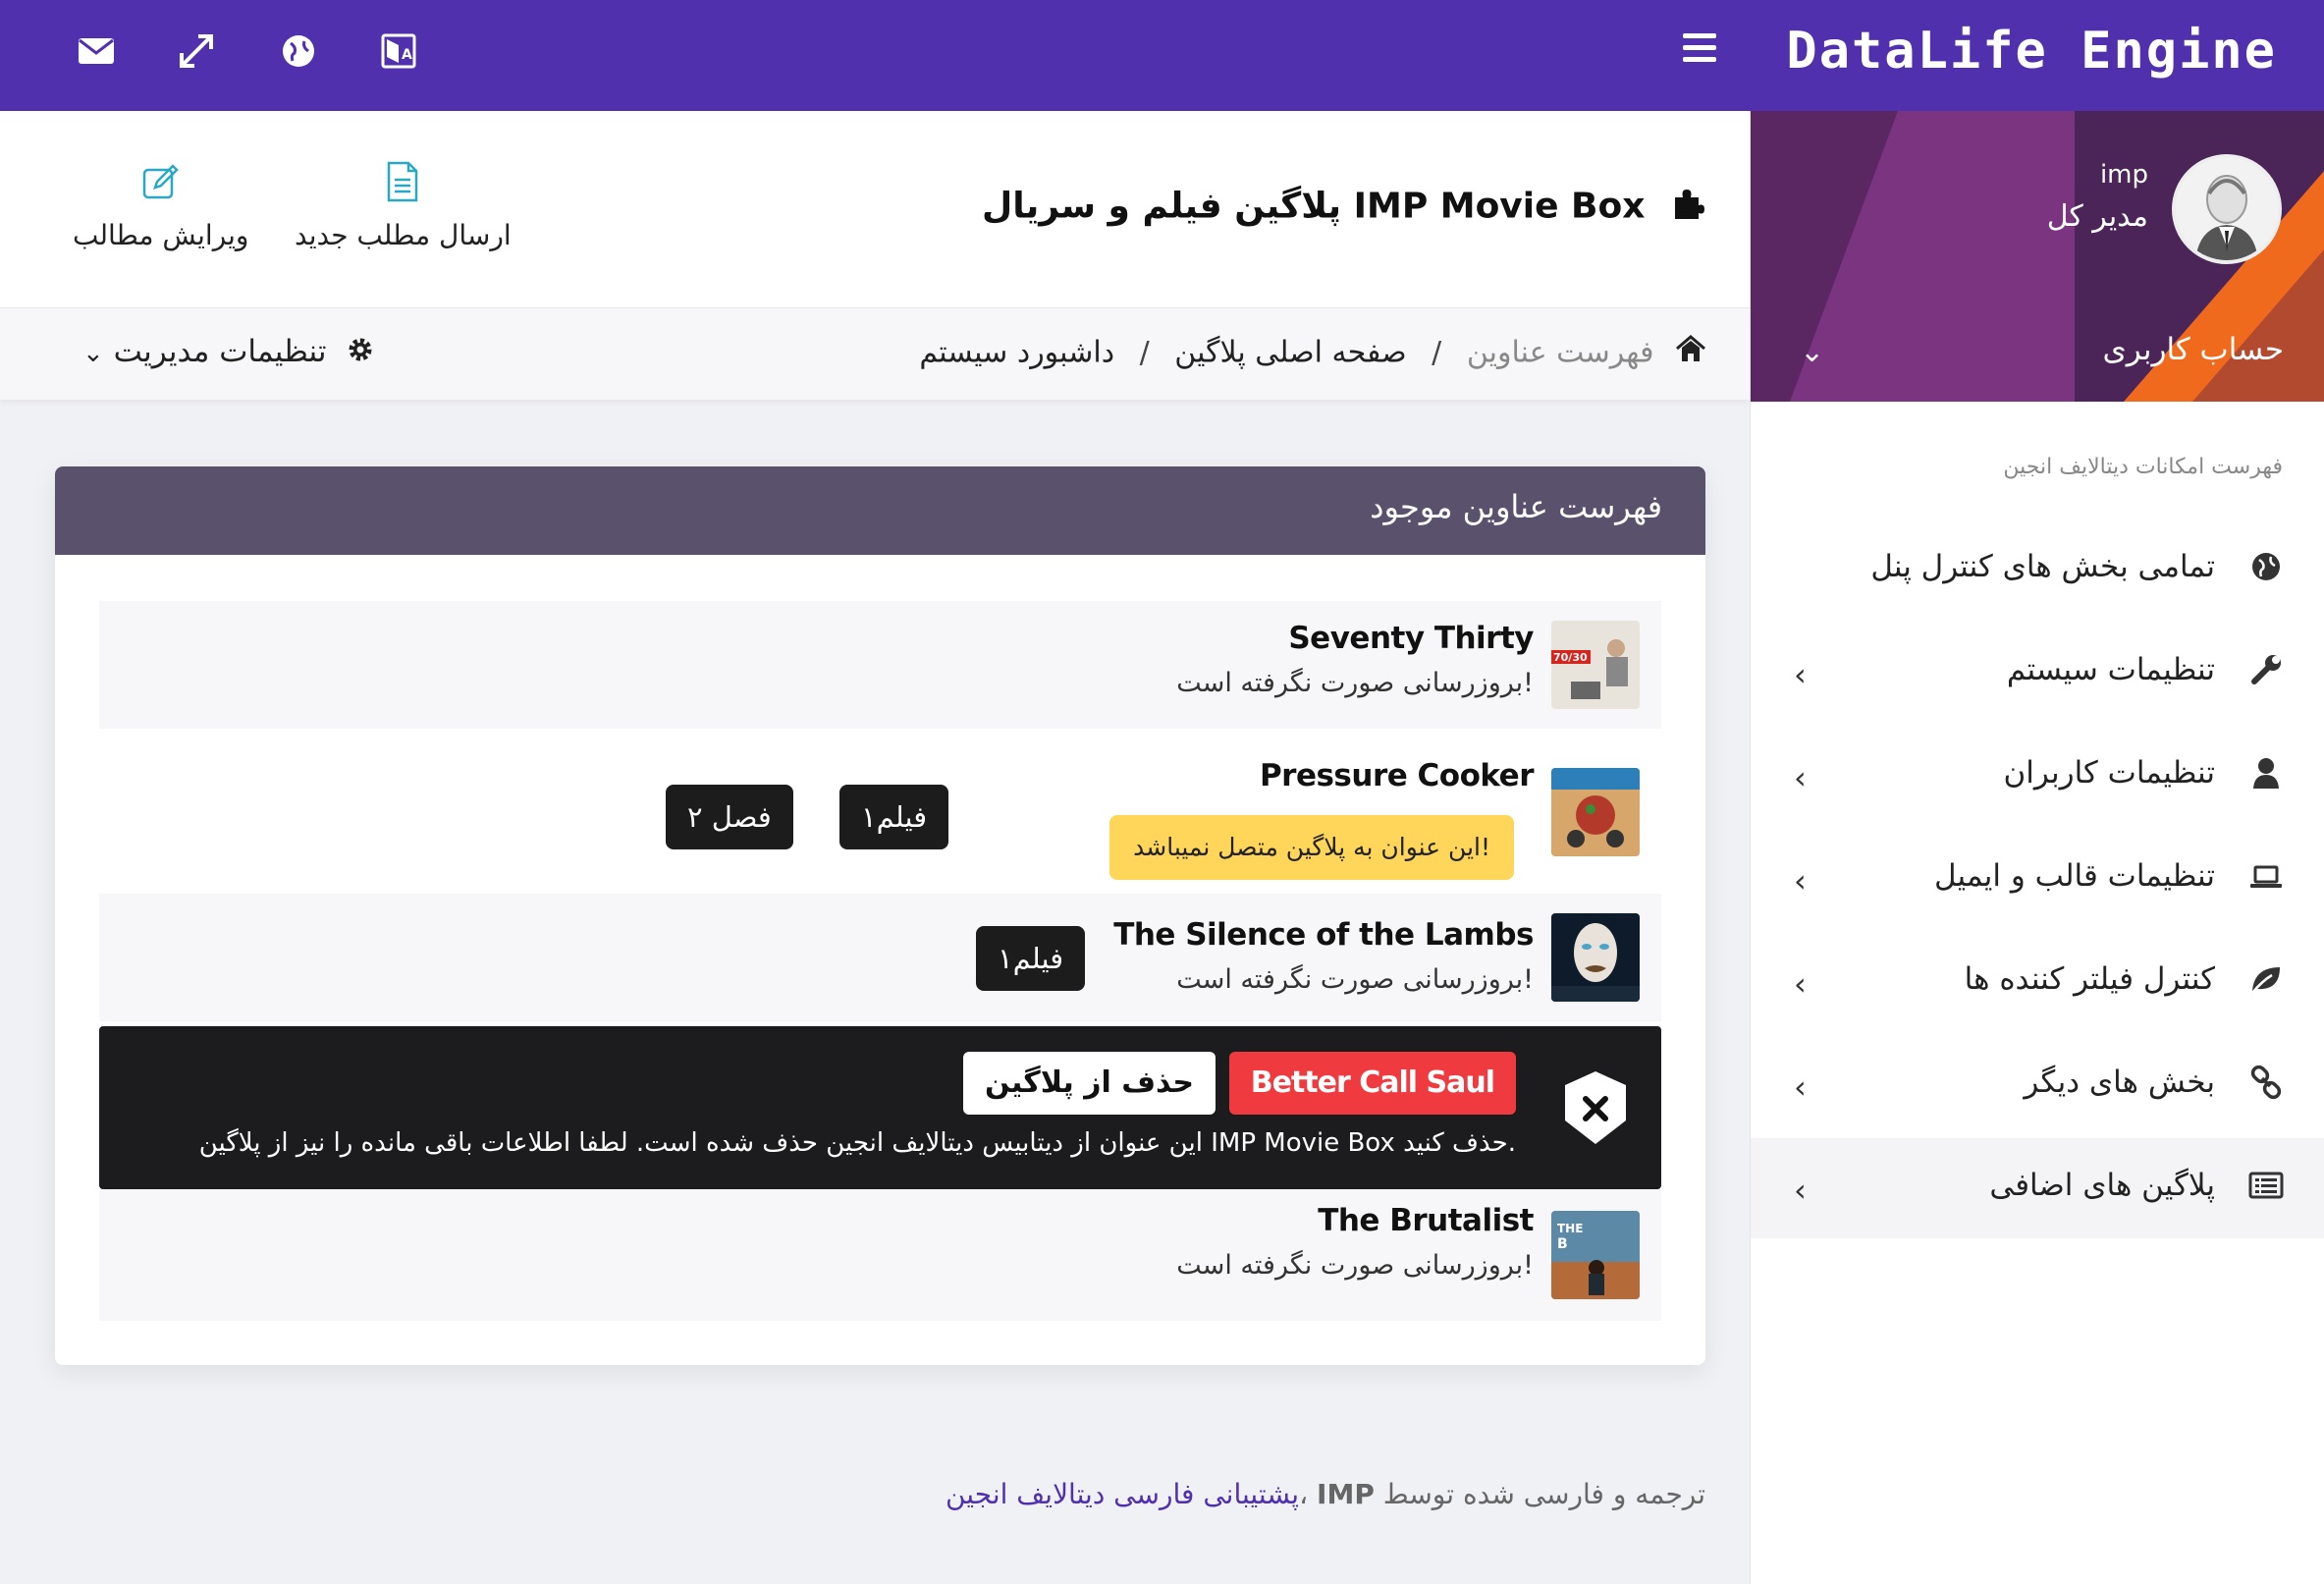 The height and width of the screenshot is (1584, 2324). Describe the element at coordinates (1543, 1494) in the screenshot. I see `footer-prefix: ترجمه و فارسی شده توسط` at that location.